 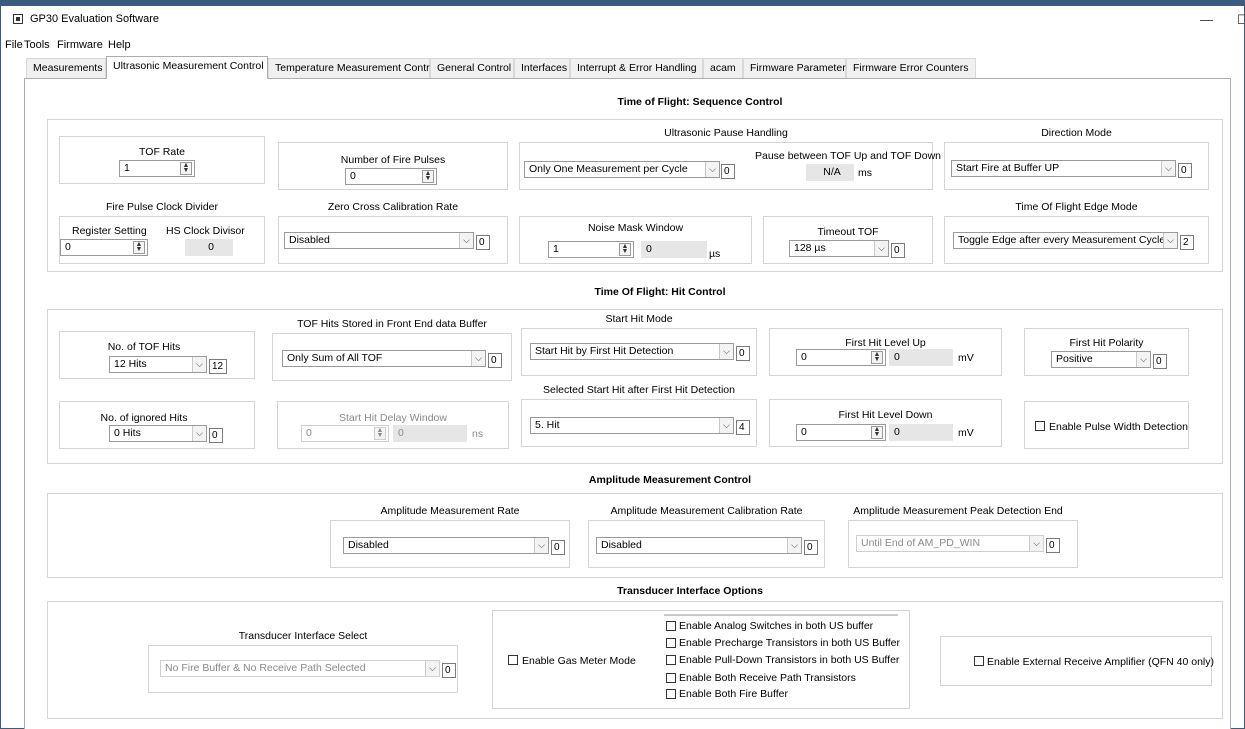 What do you see at coordinates (608, 169) in the screenshot?
I see `pause-mode-value: Only One Measurement per Cycle` at bounding box center [608, 169].